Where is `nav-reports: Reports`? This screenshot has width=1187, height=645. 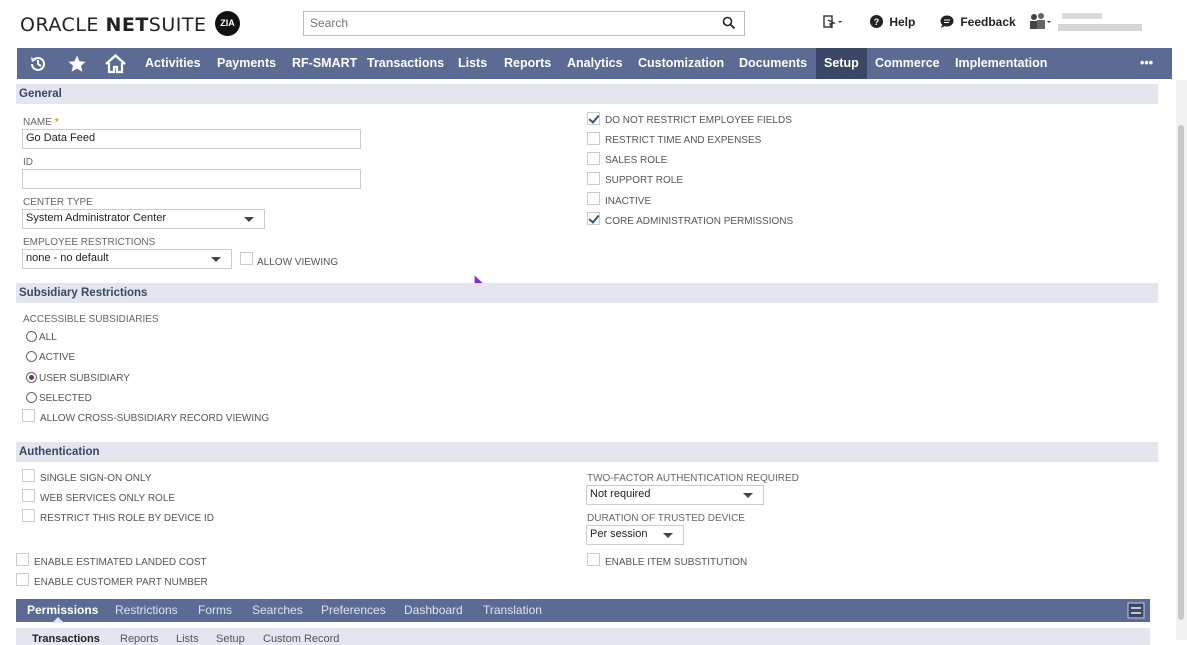
nav-reports: Reports is located at coordinates (527, 63).